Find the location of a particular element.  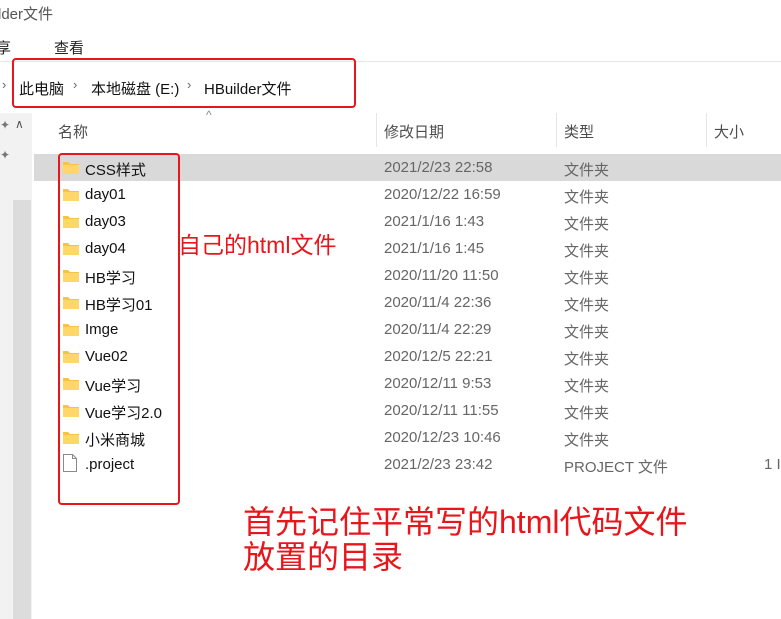

tab-share: 享 is located at coordinates (5, 47).